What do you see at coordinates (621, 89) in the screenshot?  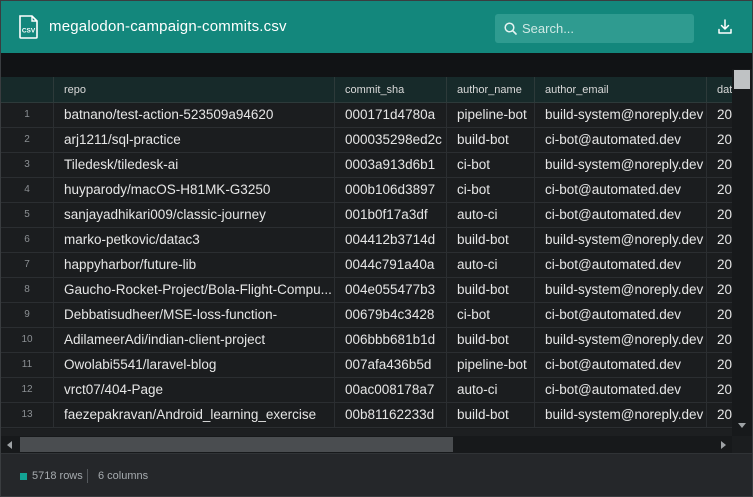 I see `column-header-author-email: author_email` at bounding box center [621, 89].